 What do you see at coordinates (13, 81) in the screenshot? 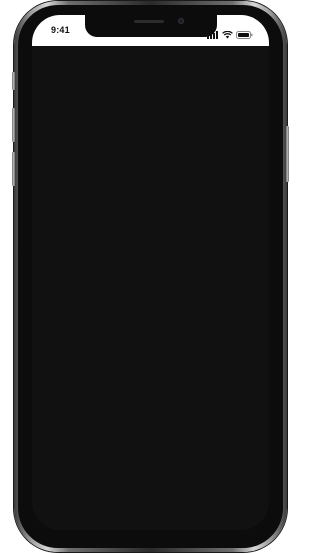
I see `silent-switch` at bounding box center [13, 81].